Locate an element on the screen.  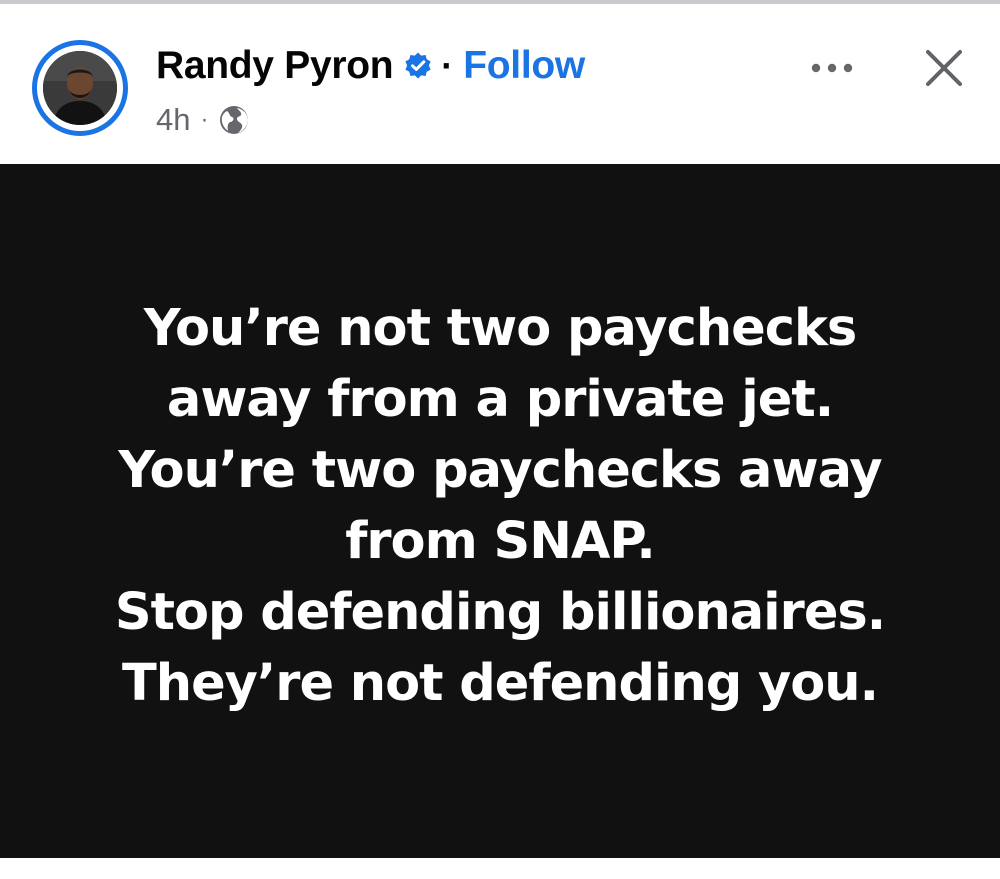
quote-line: from SNAP. is located at coordinates (500, 541).